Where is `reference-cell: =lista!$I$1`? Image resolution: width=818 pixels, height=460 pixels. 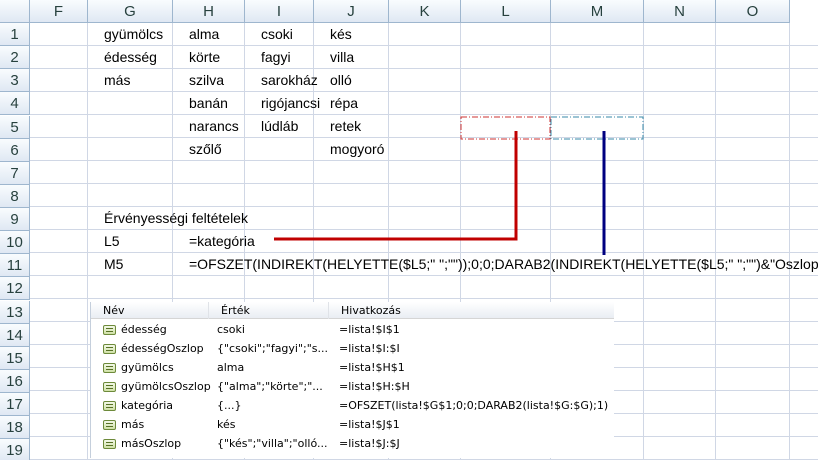 reference-cell: =lista!$I$1 is located at coordinates (369, 329).